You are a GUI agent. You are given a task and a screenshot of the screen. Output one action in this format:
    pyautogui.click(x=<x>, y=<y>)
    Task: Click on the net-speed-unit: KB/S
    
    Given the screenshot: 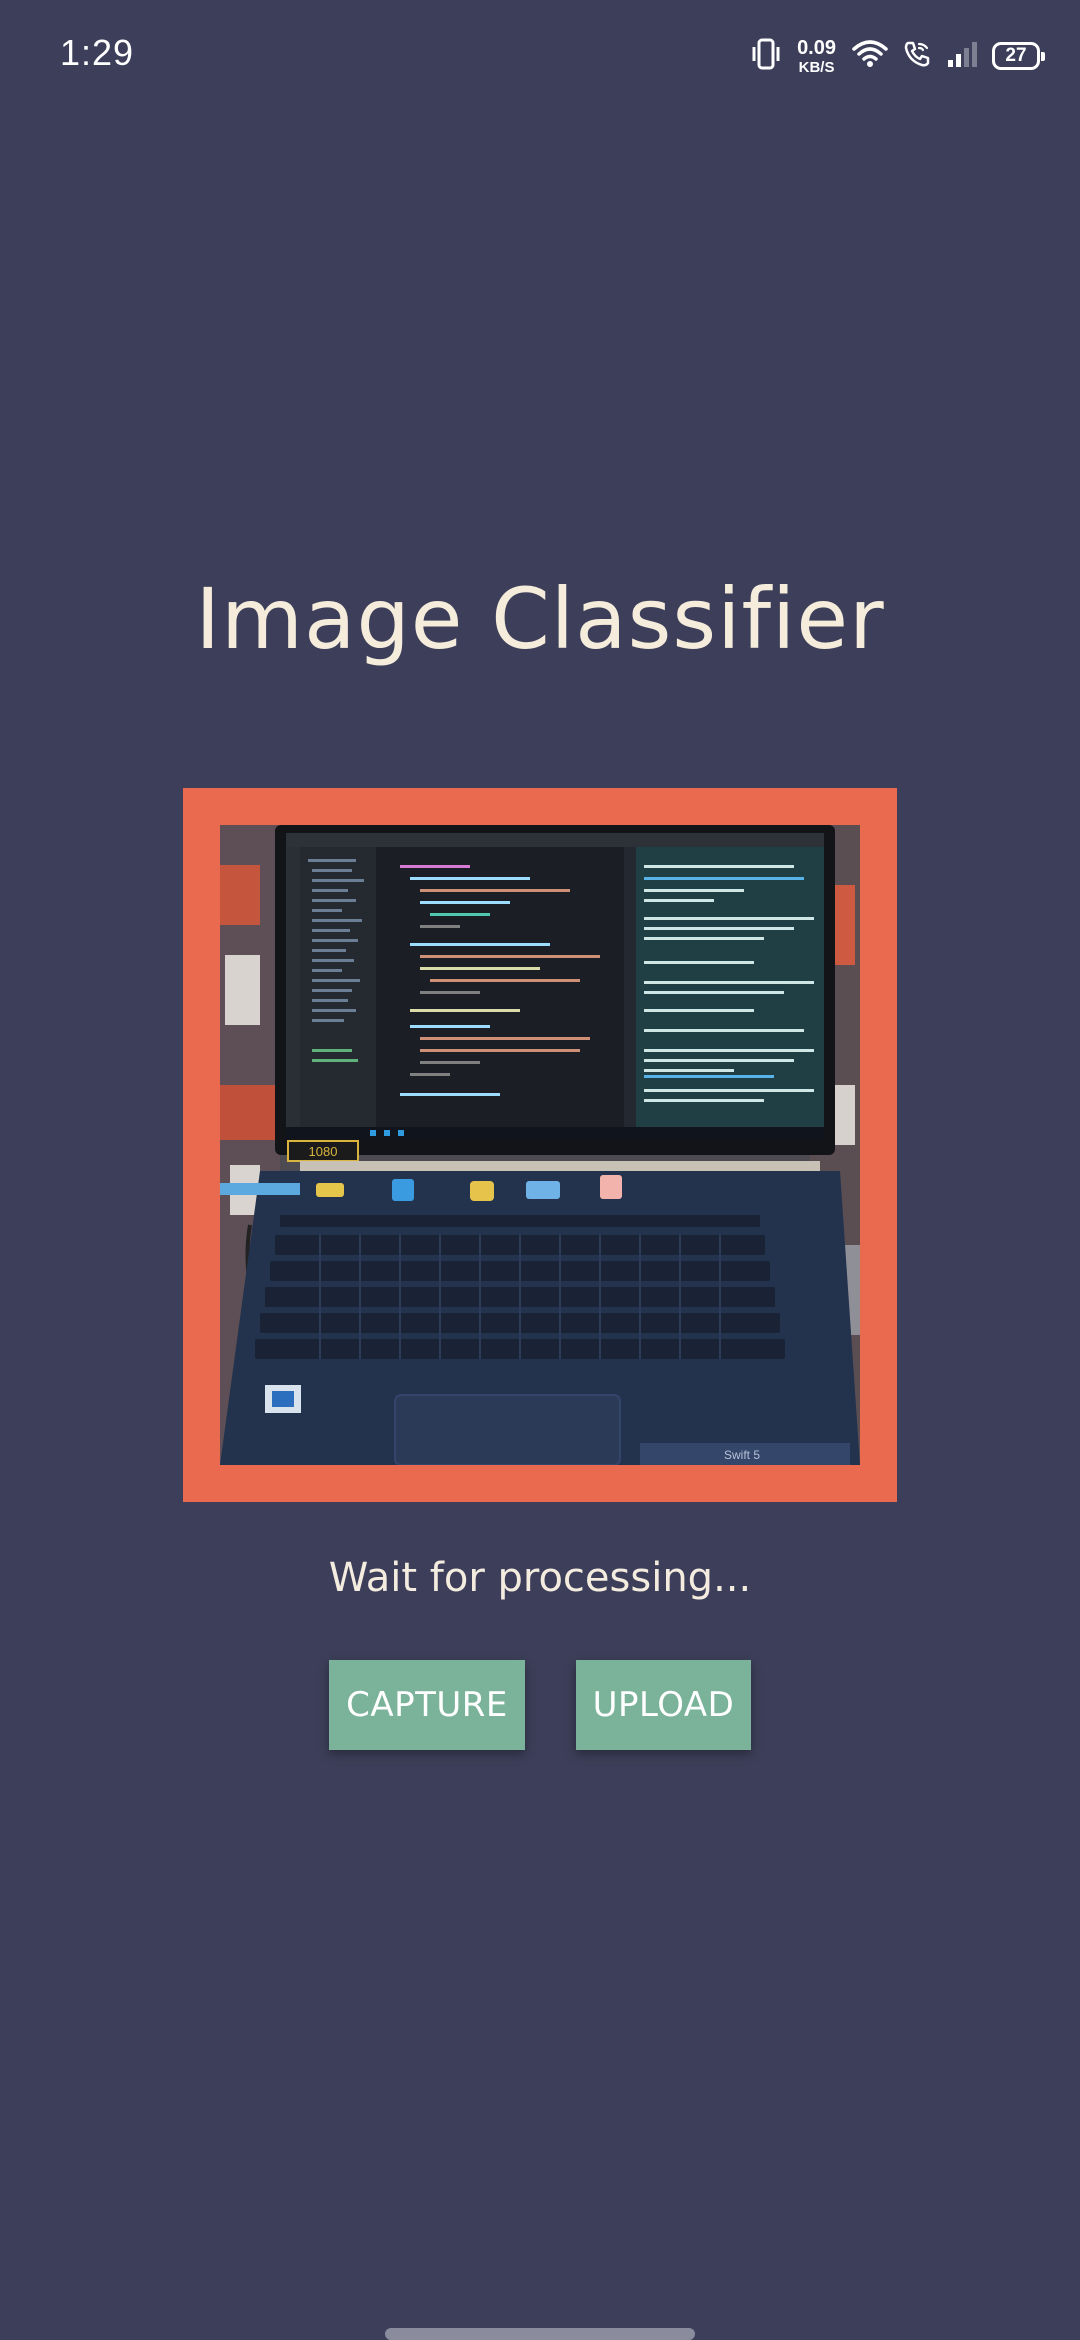 What is the action you would take?
    pyautogui.click(x=816, y=67)
    